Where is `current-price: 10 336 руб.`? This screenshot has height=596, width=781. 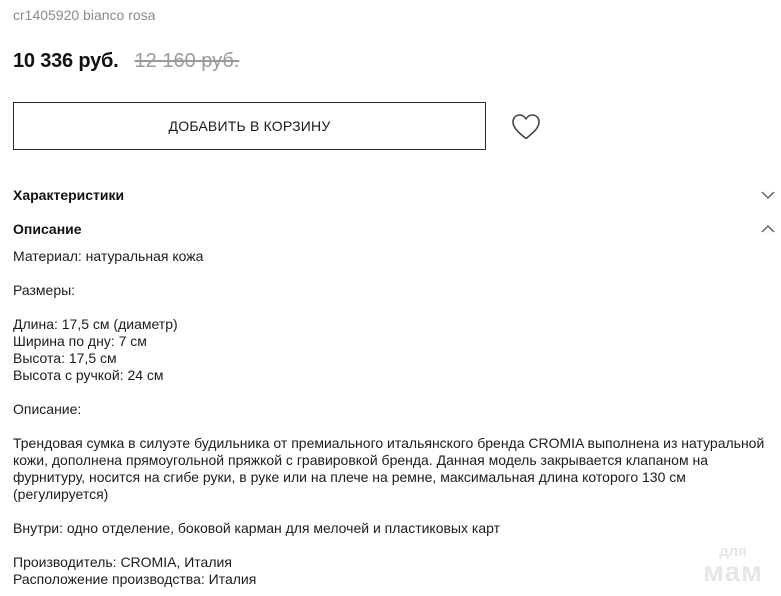
current-price: 10 336 руб. is located at coordinates (66, 61).